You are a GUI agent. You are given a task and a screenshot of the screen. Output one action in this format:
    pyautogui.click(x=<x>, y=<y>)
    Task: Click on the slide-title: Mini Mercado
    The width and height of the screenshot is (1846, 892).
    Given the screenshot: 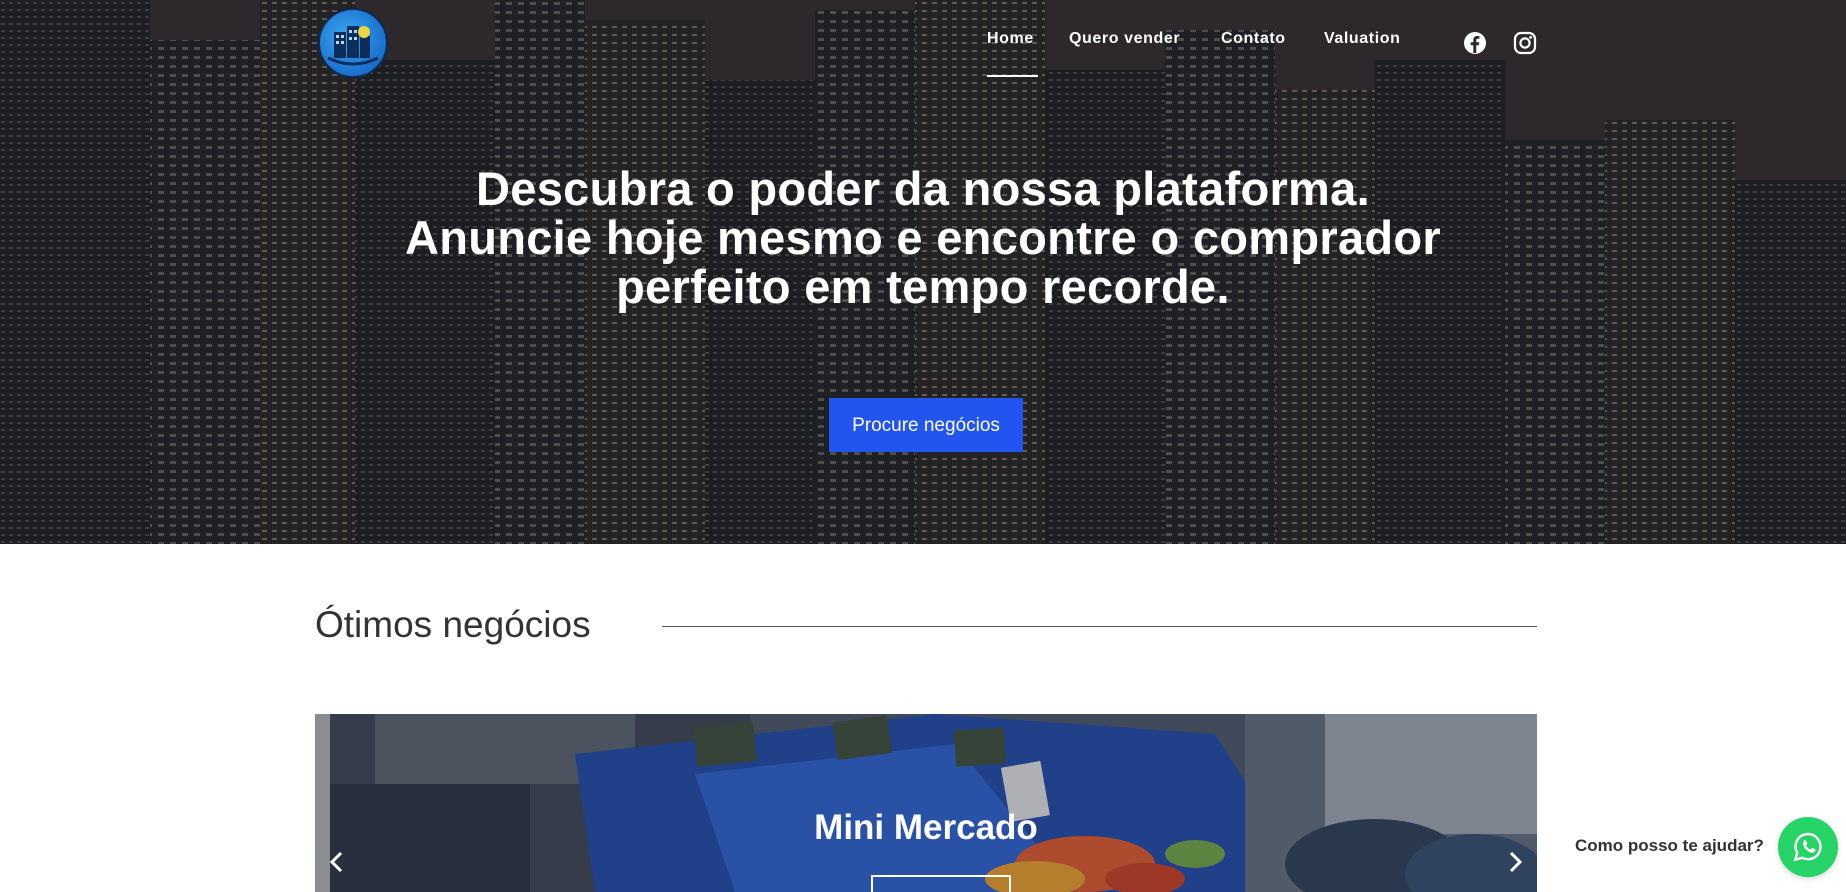 What is the action you would take?
    pyautogui.click(x=926, y=827)
    